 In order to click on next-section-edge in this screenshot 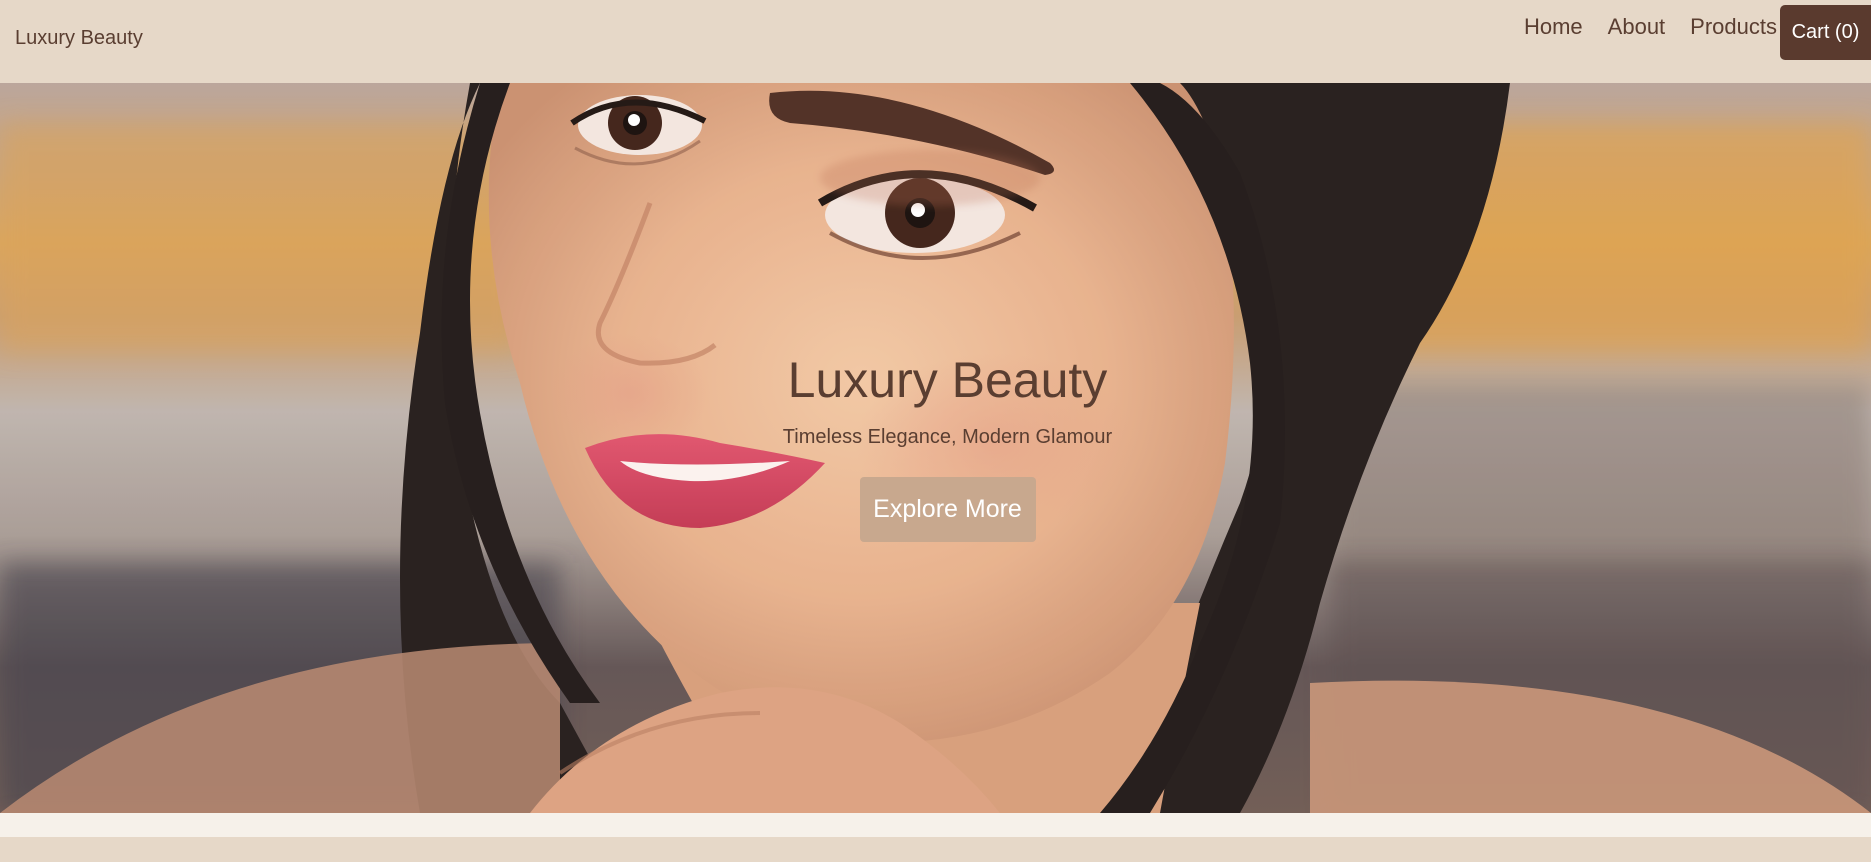, I will do `click(935, 849)`.